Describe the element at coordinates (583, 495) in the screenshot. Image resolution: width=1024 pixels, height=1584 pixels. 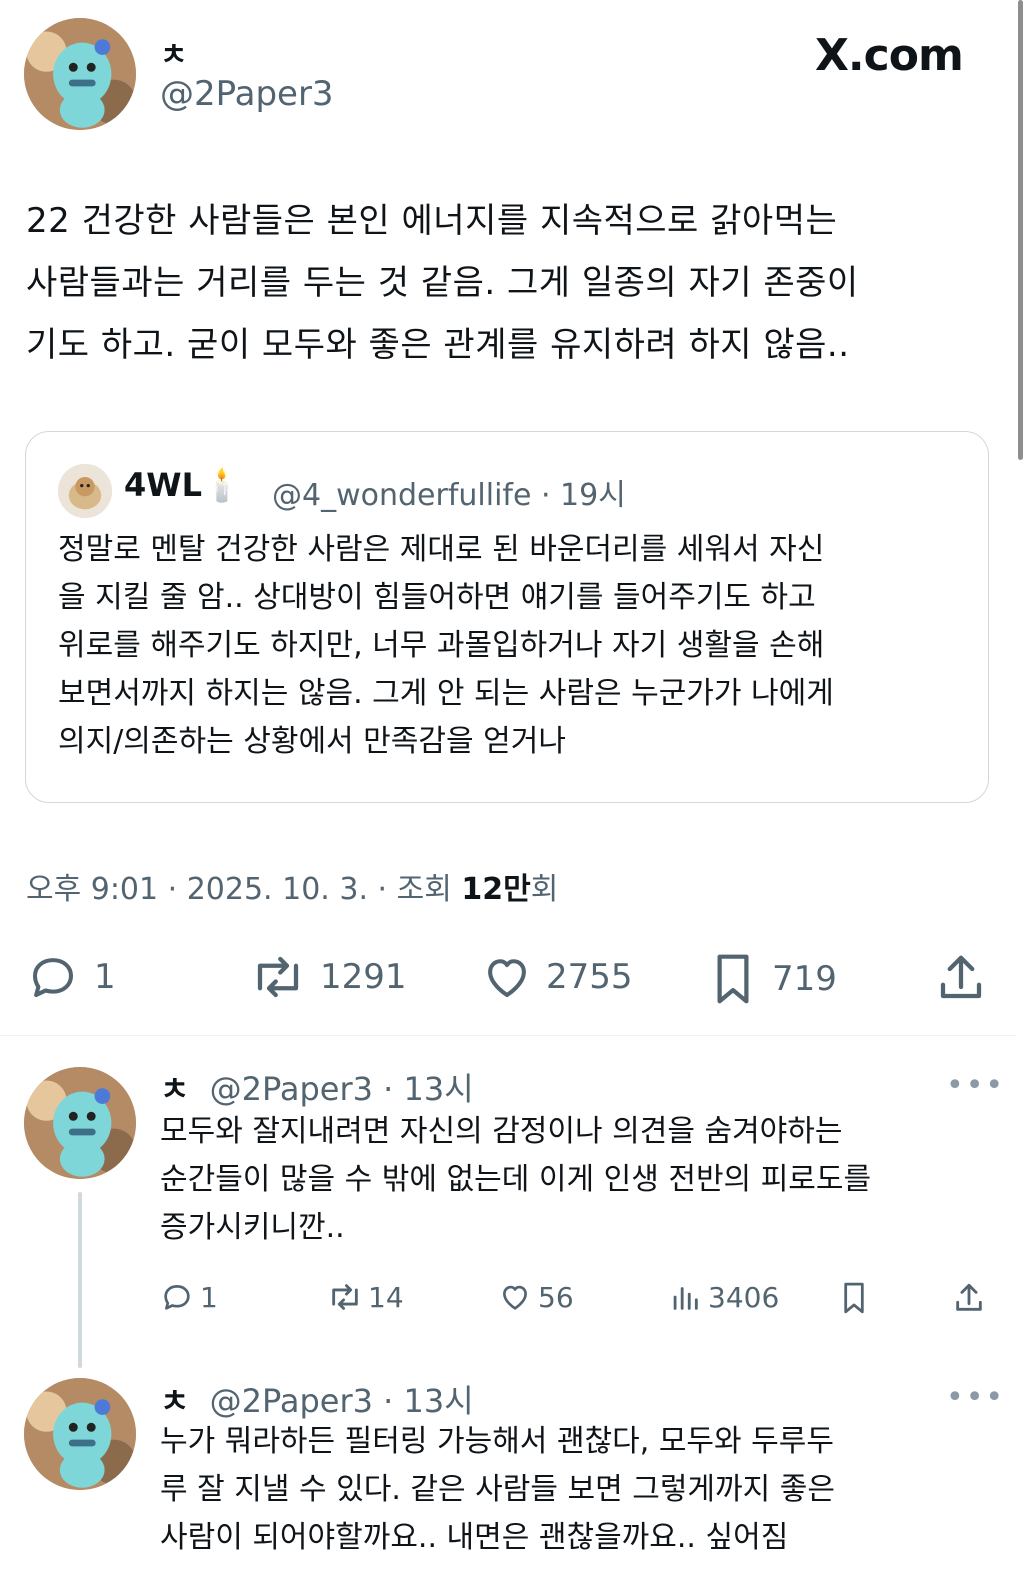
I see `quoted-time: · 19시` at that location.